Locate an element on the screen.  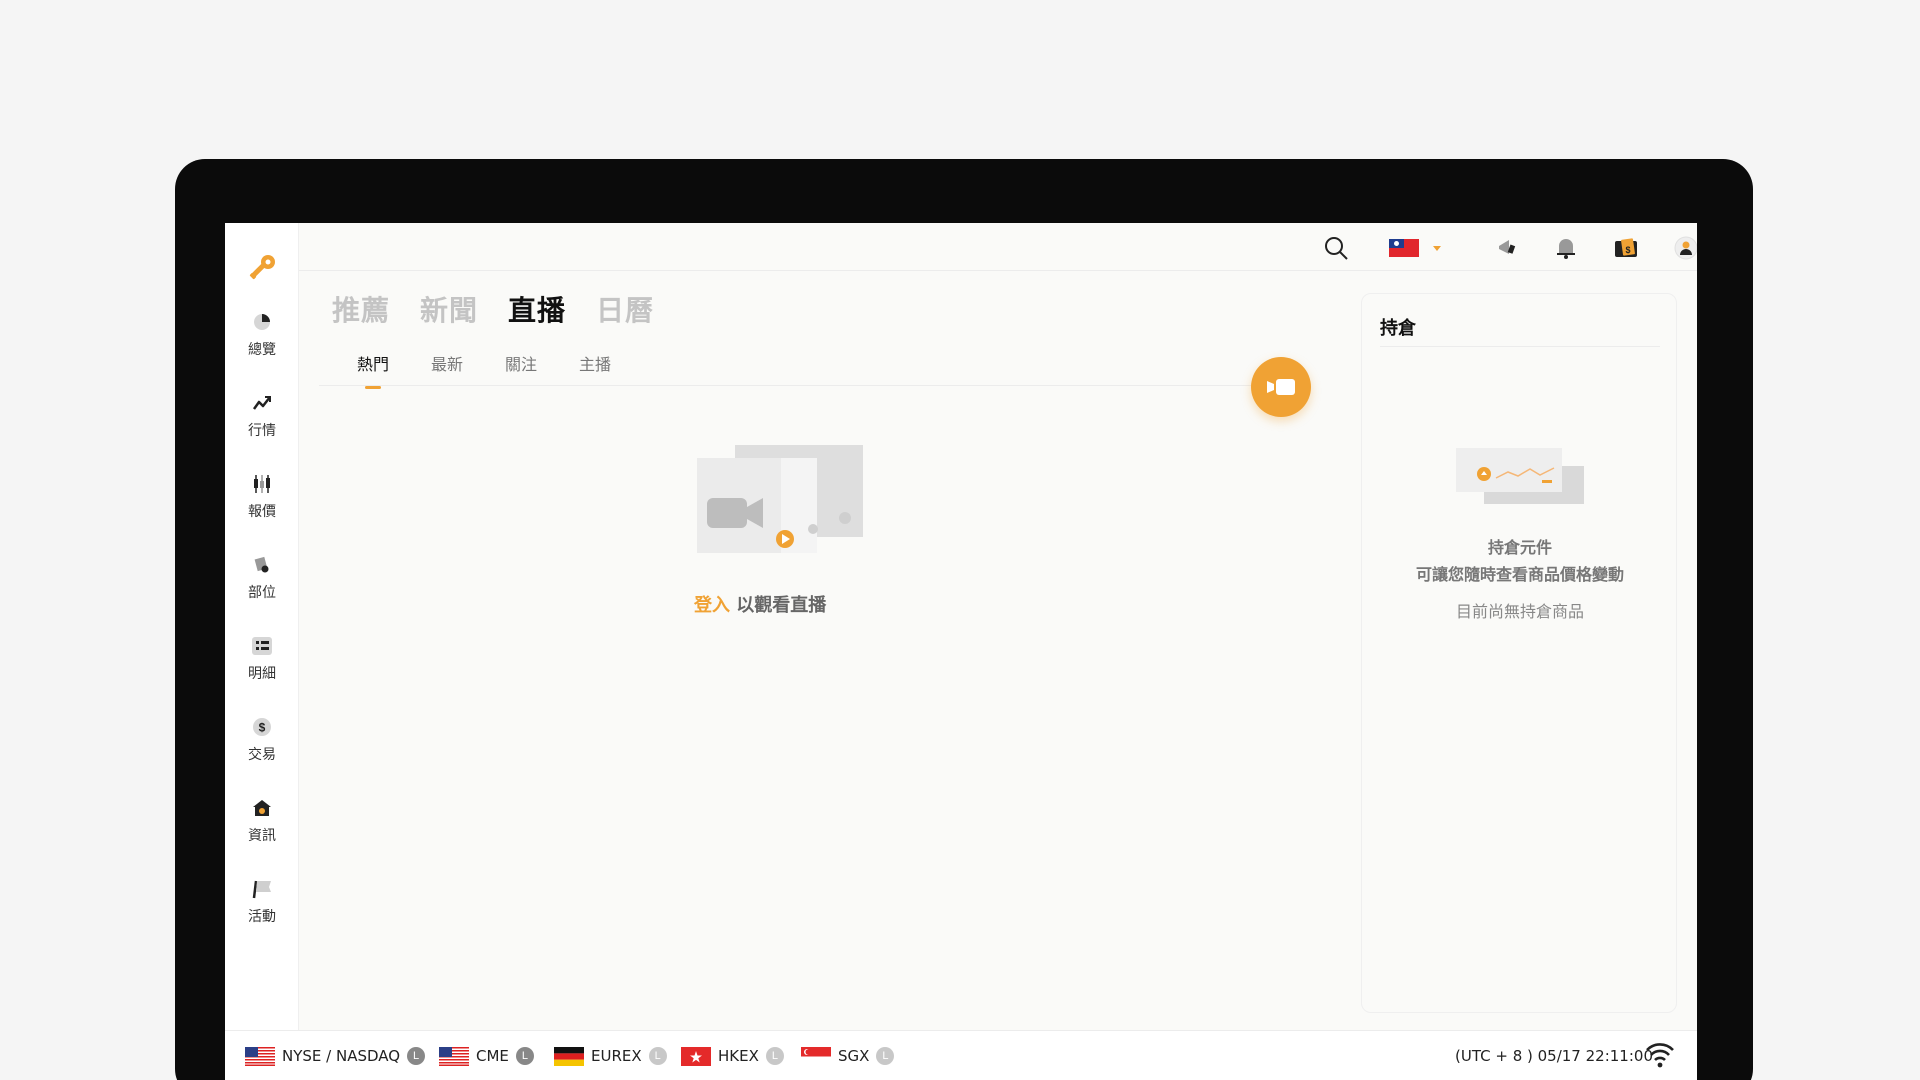
sidebar-item-trade: $ 交易 is located at coordinates (262, 746).